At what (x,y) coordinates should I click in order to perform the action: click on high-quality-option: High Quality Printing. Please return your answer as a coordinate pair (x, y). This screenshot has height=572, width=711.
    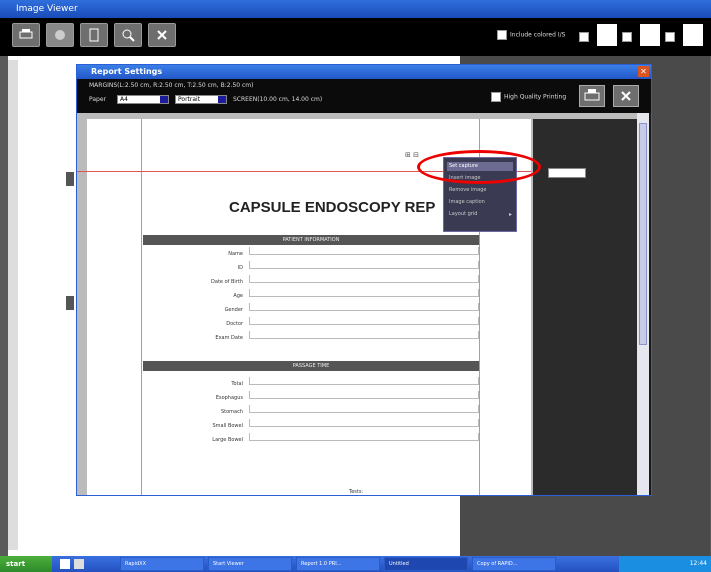
    Looking at the image, I should click on (528, 97).